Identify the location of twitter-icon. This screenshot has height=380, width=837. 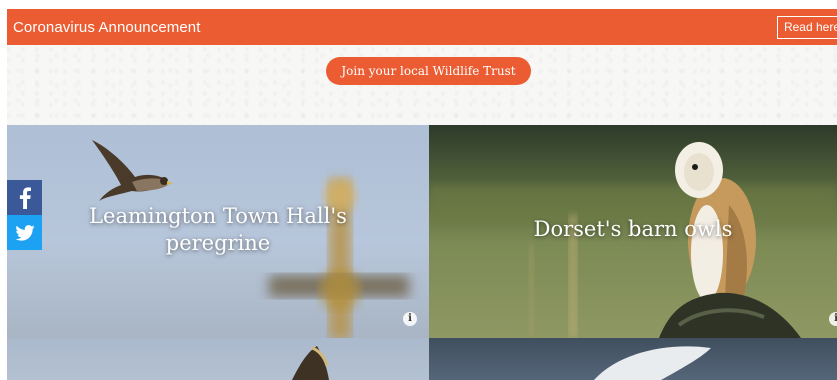
(24, 232).